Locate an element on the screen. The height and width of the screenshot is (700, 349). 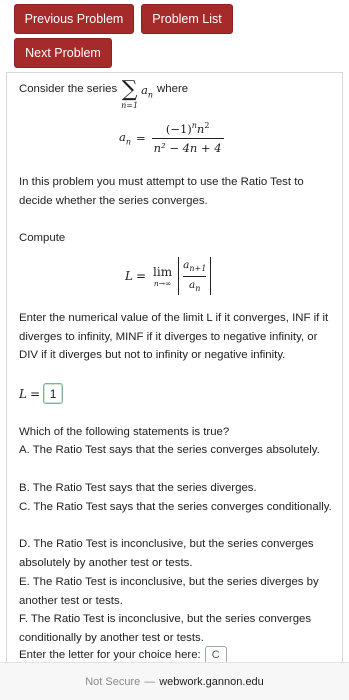
intro-text: Consider the series is located at coordinates (68, 89).